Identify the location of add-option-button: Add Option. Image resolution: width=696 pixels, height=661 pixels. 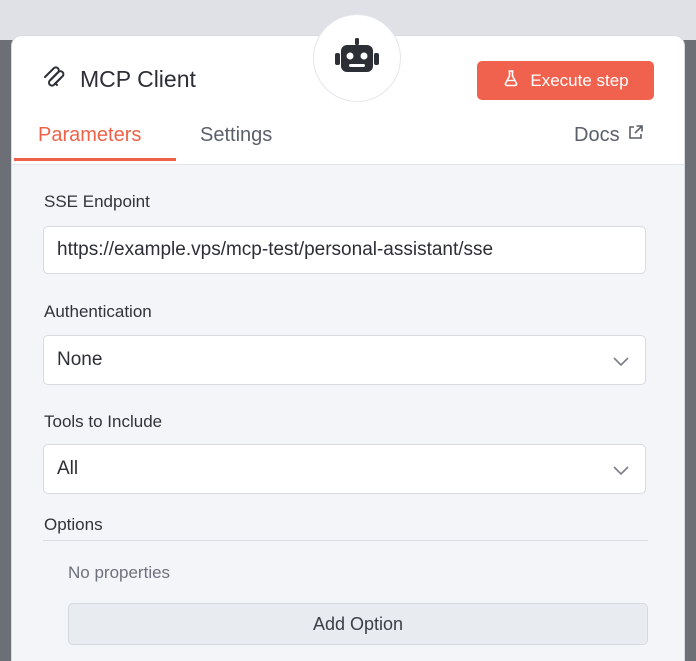
(358, 624).